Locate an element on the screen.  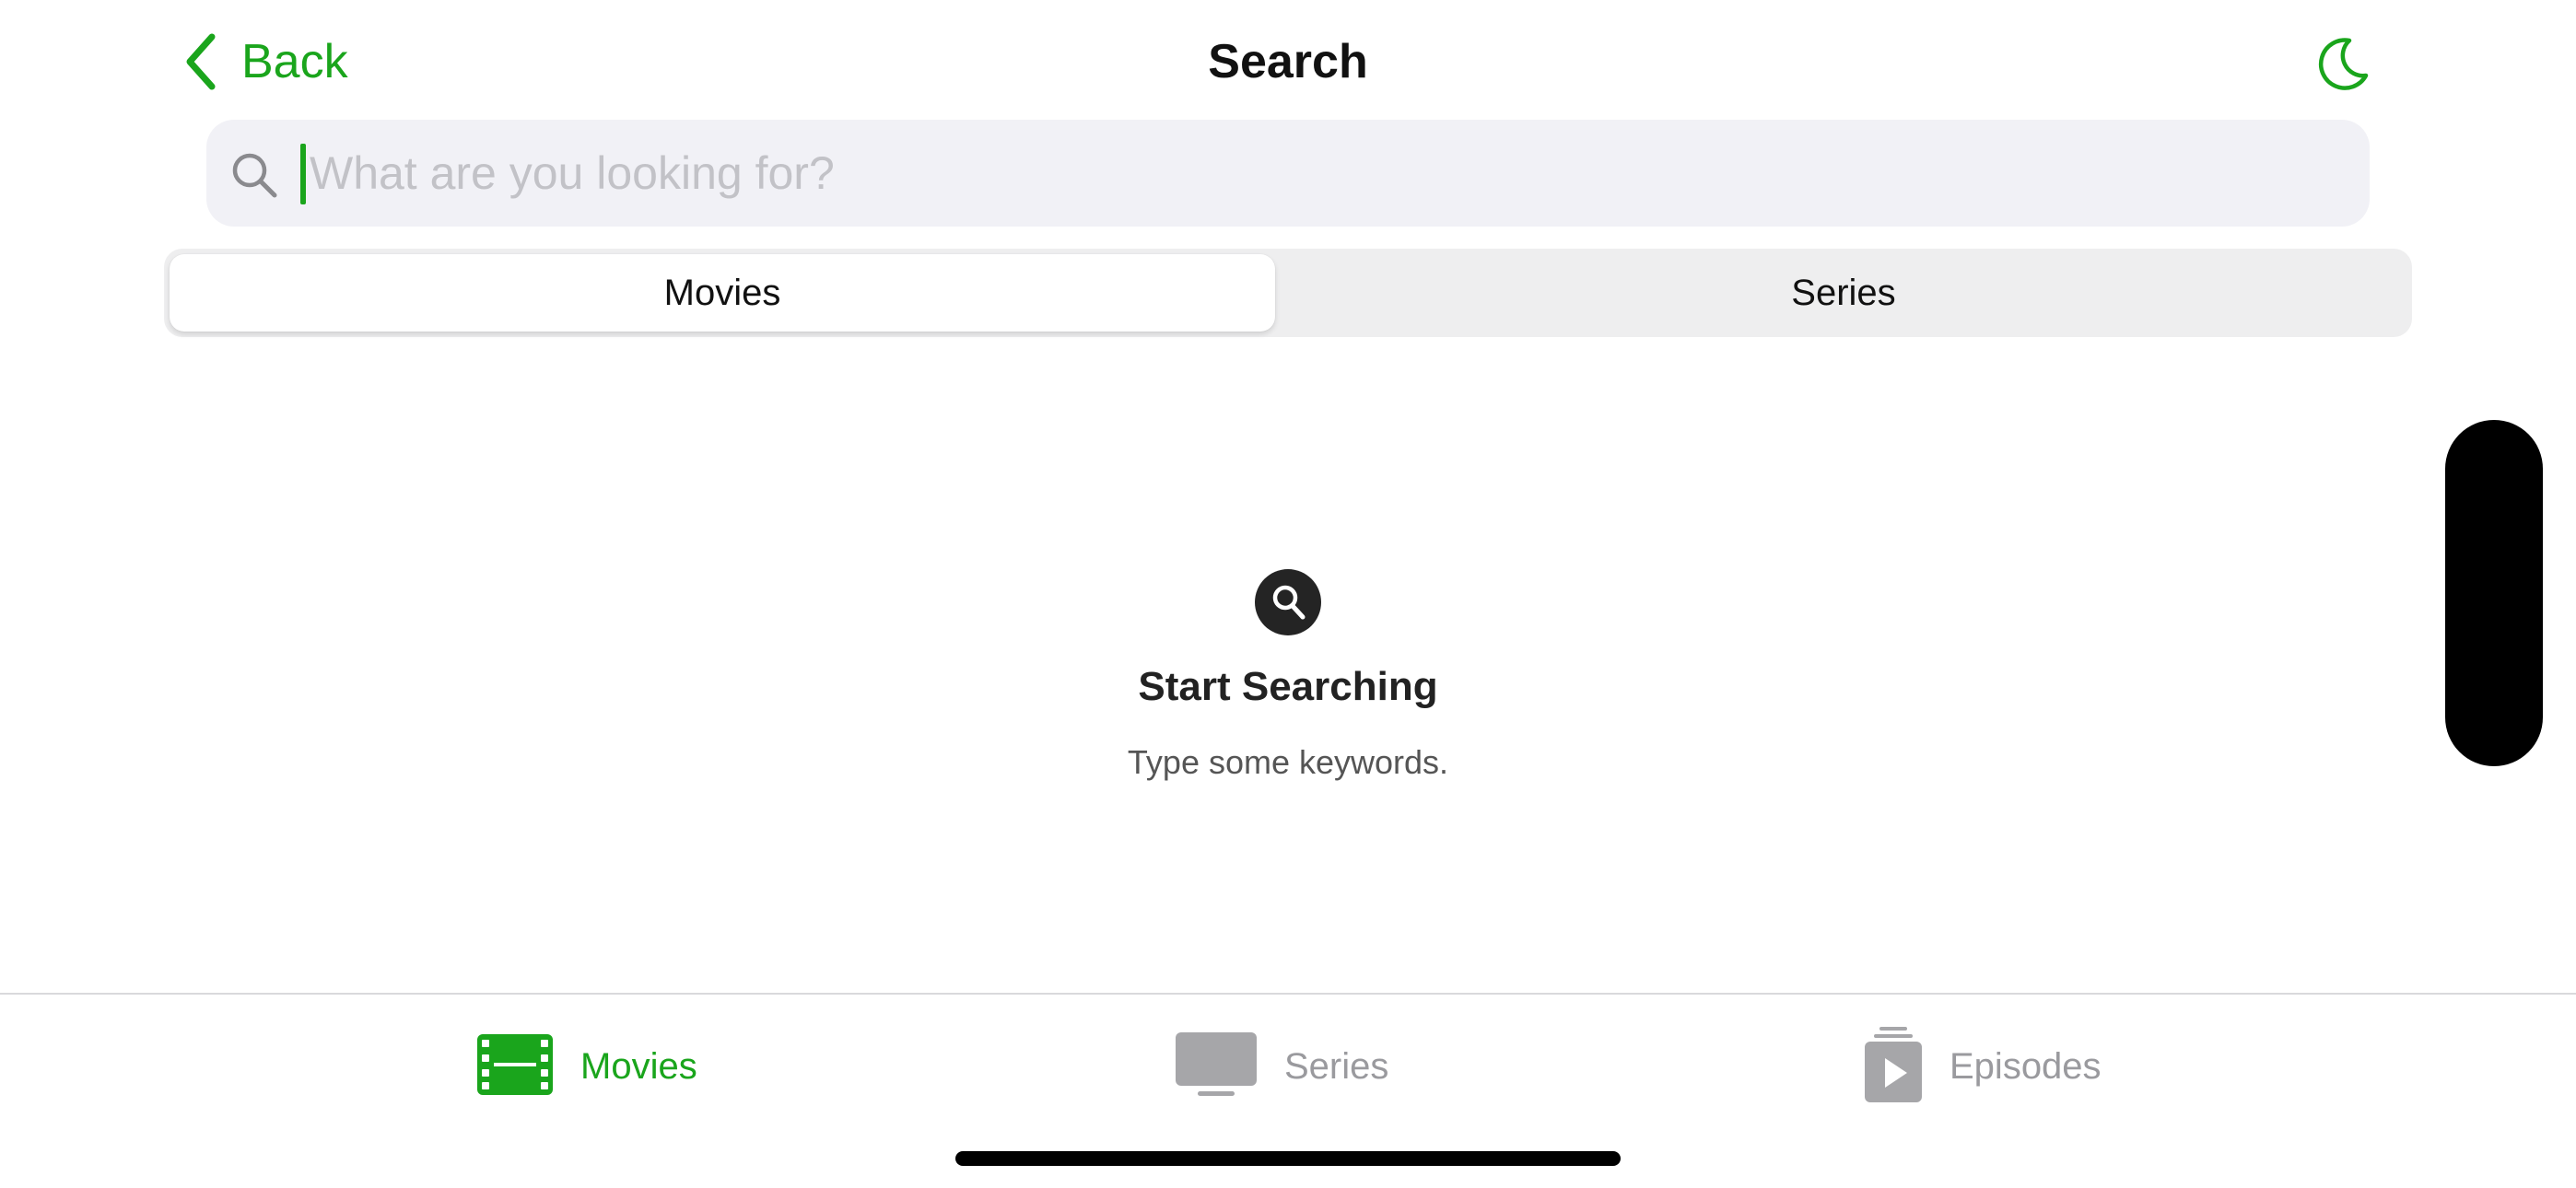
tab-label: Episodes is located at coordinates (2026, 1066).